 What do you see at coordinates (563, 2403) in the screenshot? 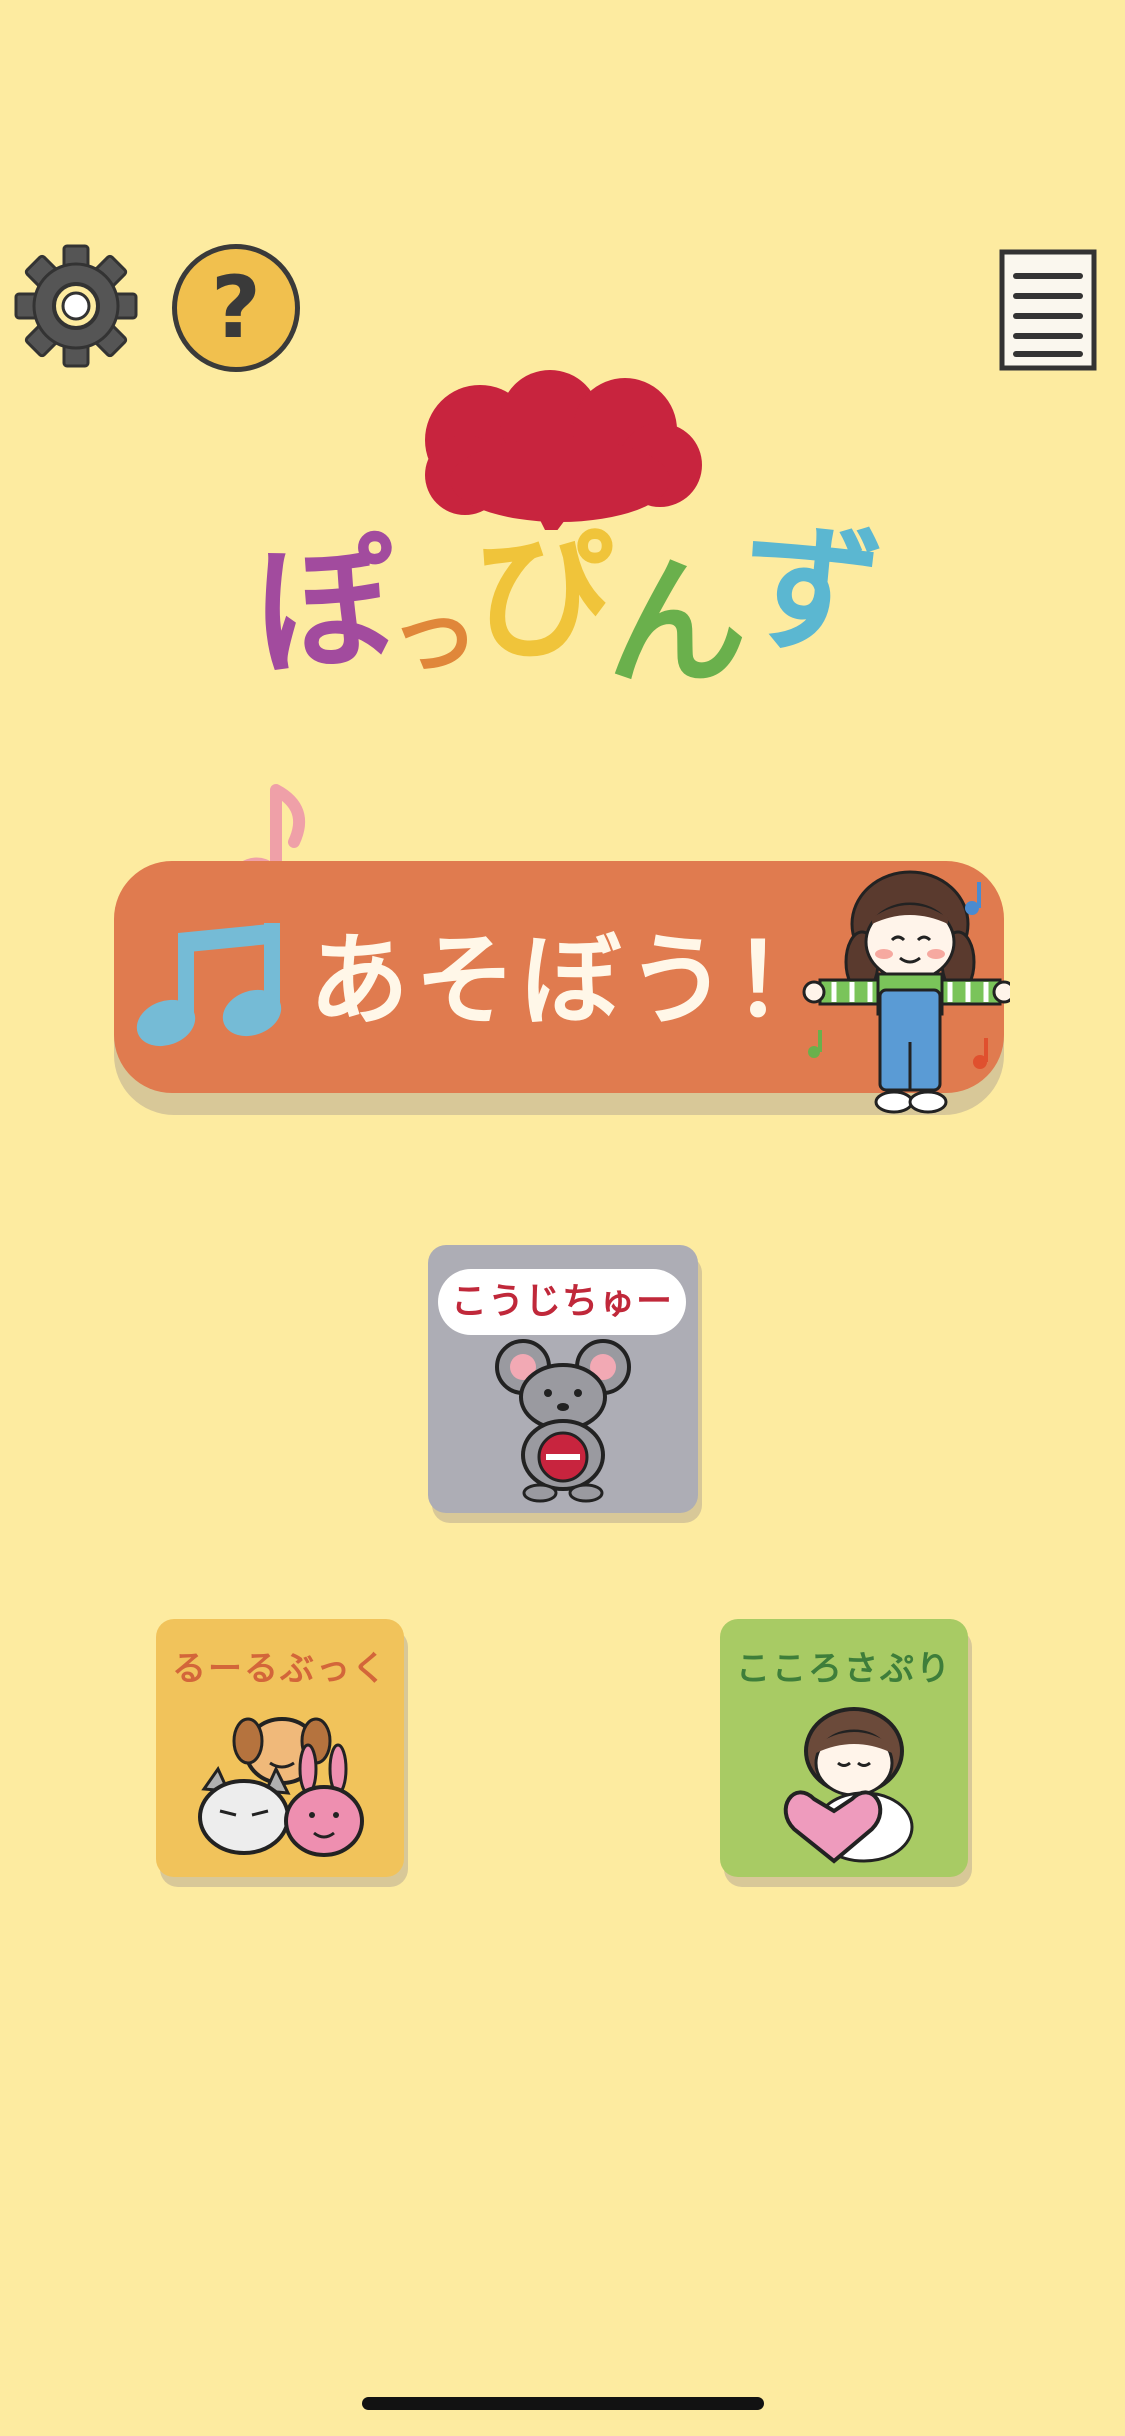
I see `home-indicator` at bounding box center [563, 2403].